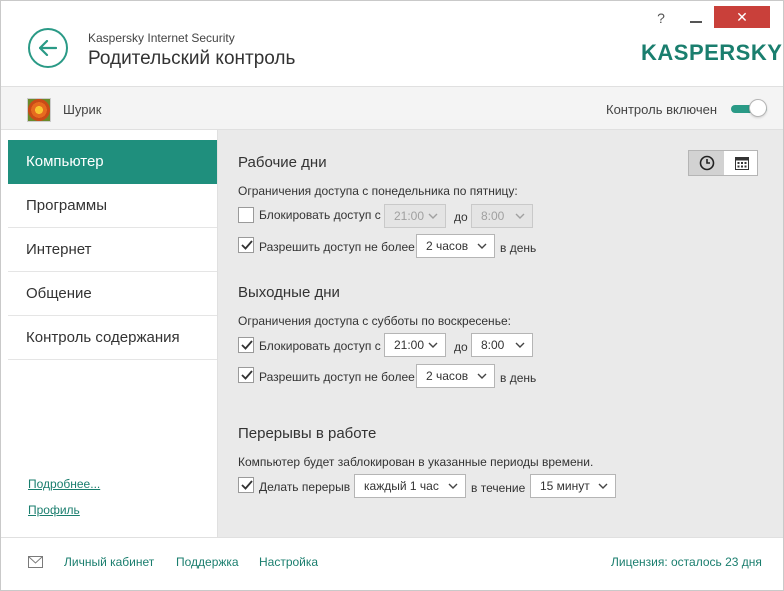 The image size is (784, 591). Describe the element at coordinates (518, 248) in the screenshot. I see `weekdays-allow-suffix: в день` at that location.